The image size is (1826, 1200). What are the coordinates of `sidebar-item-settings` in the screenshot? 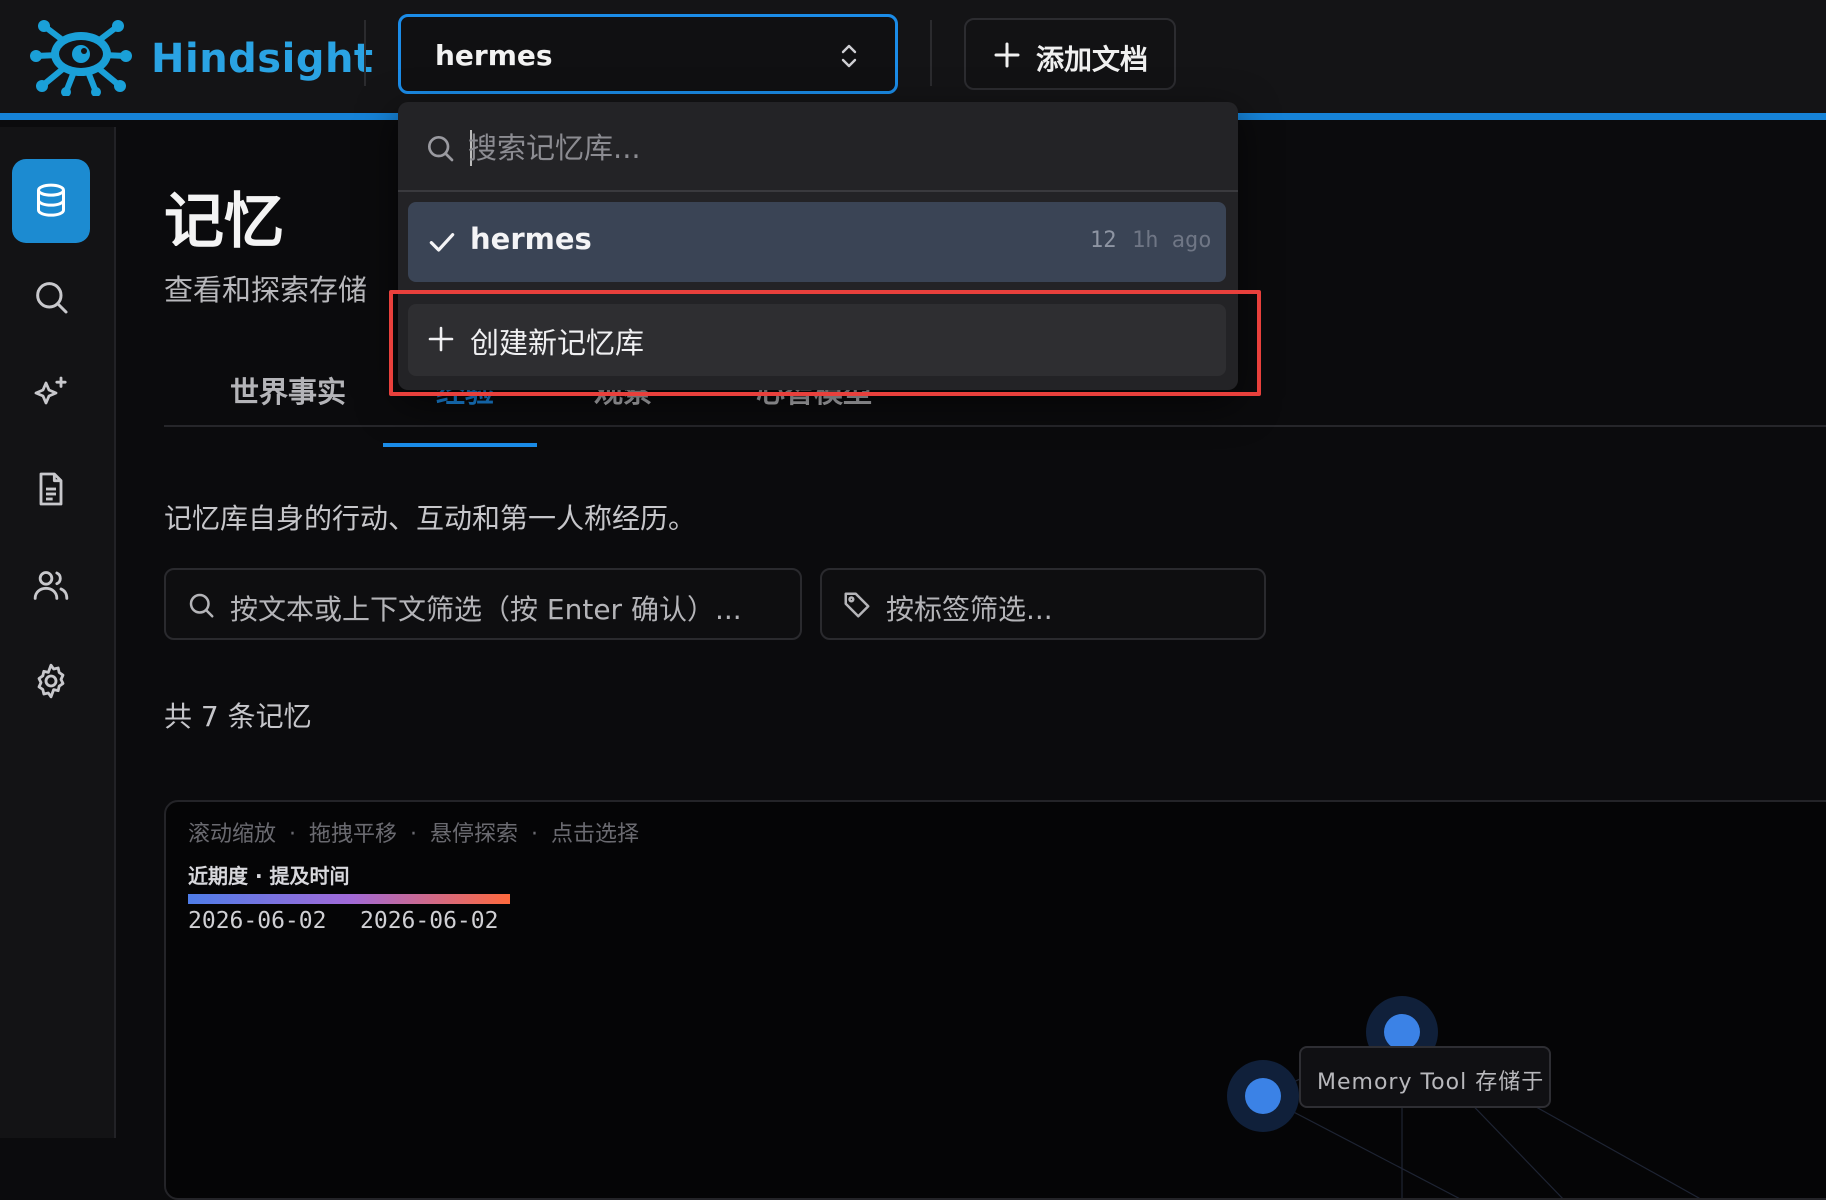 It's located at (51, 681).